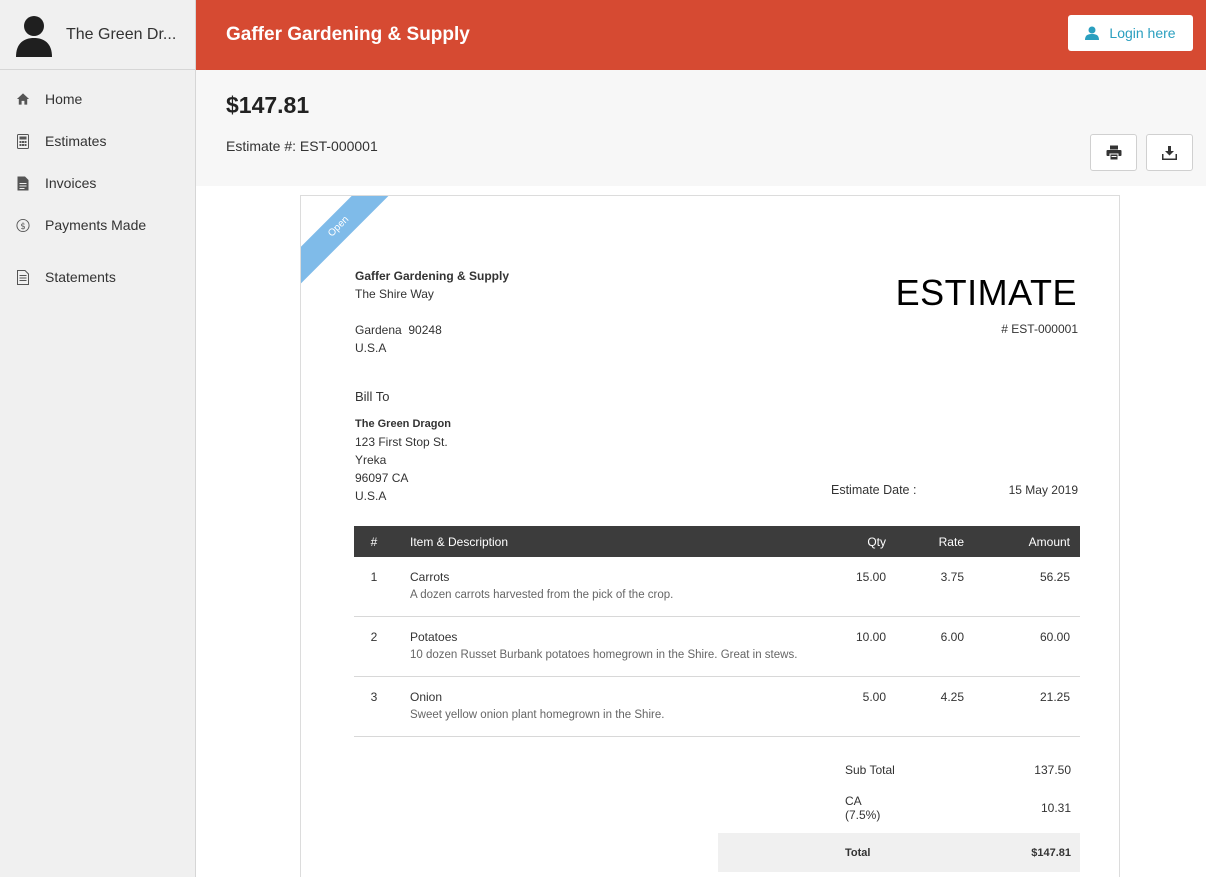 Image resolution: width=1206 pixels, height=877 pixels. Describe the element at coordinates (951, 541) in the screenshot. I see `column-header-rate: Rate` at that location.